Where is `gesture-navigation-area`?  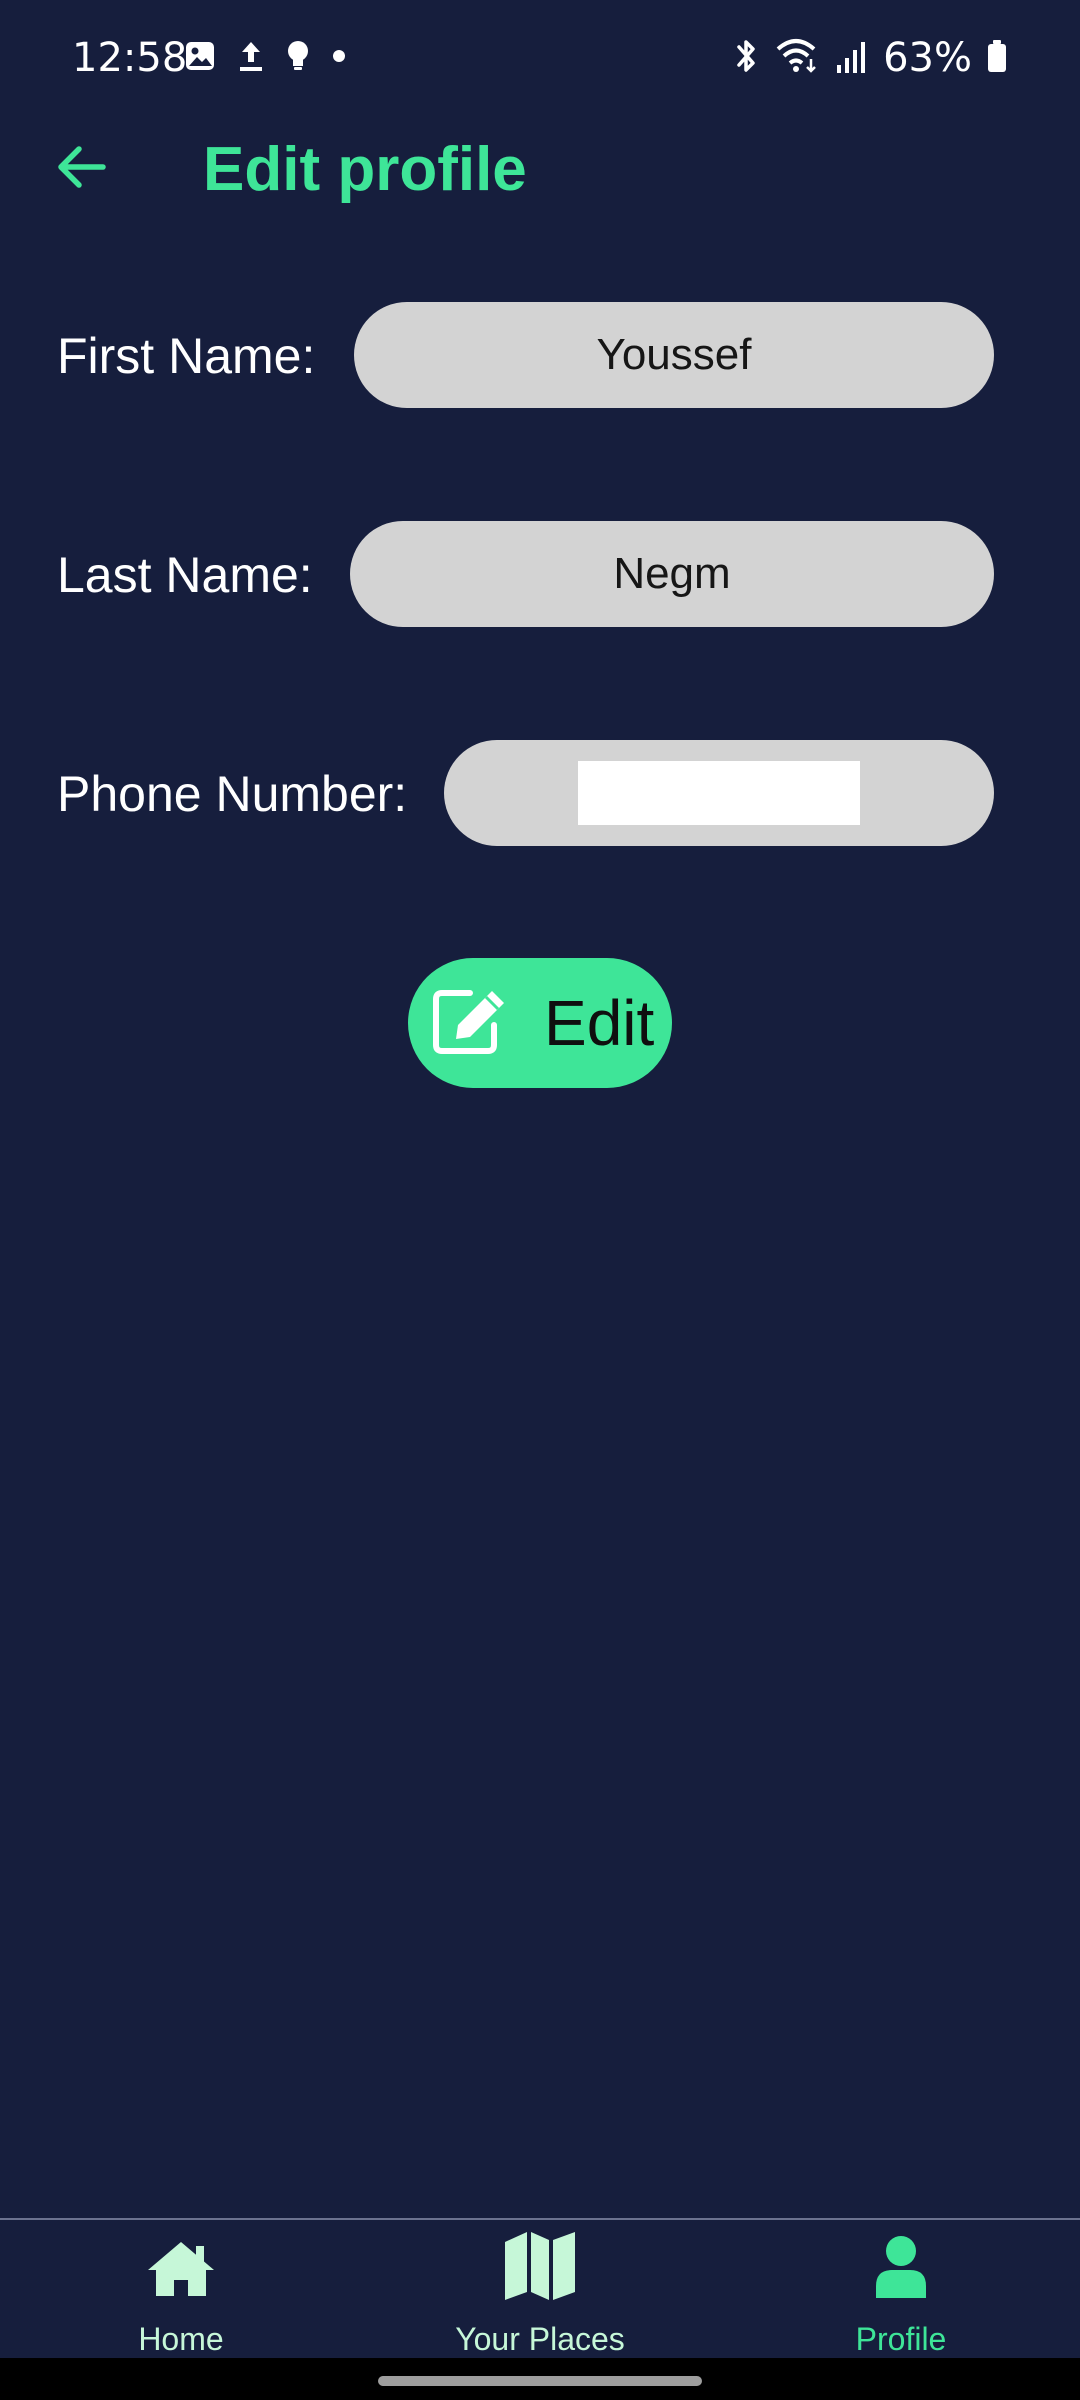
gesture-navigation-area is located at coordinates (540, 2379).